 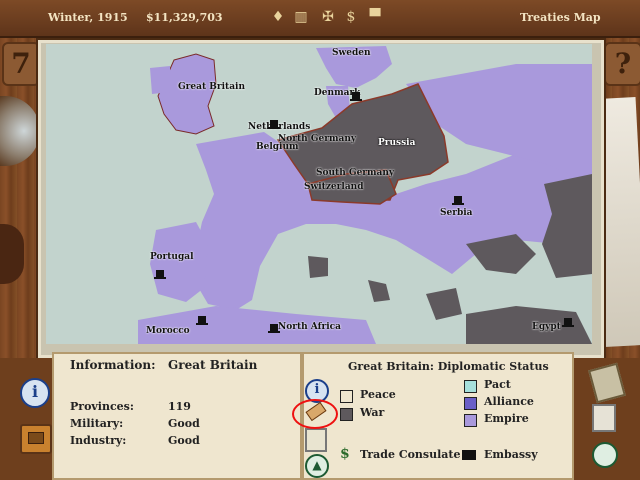 What do you see at coordinates (113, 365) in the screenshot?
I see `info-title-prefix: Information:` at bounding box center [113, 365].